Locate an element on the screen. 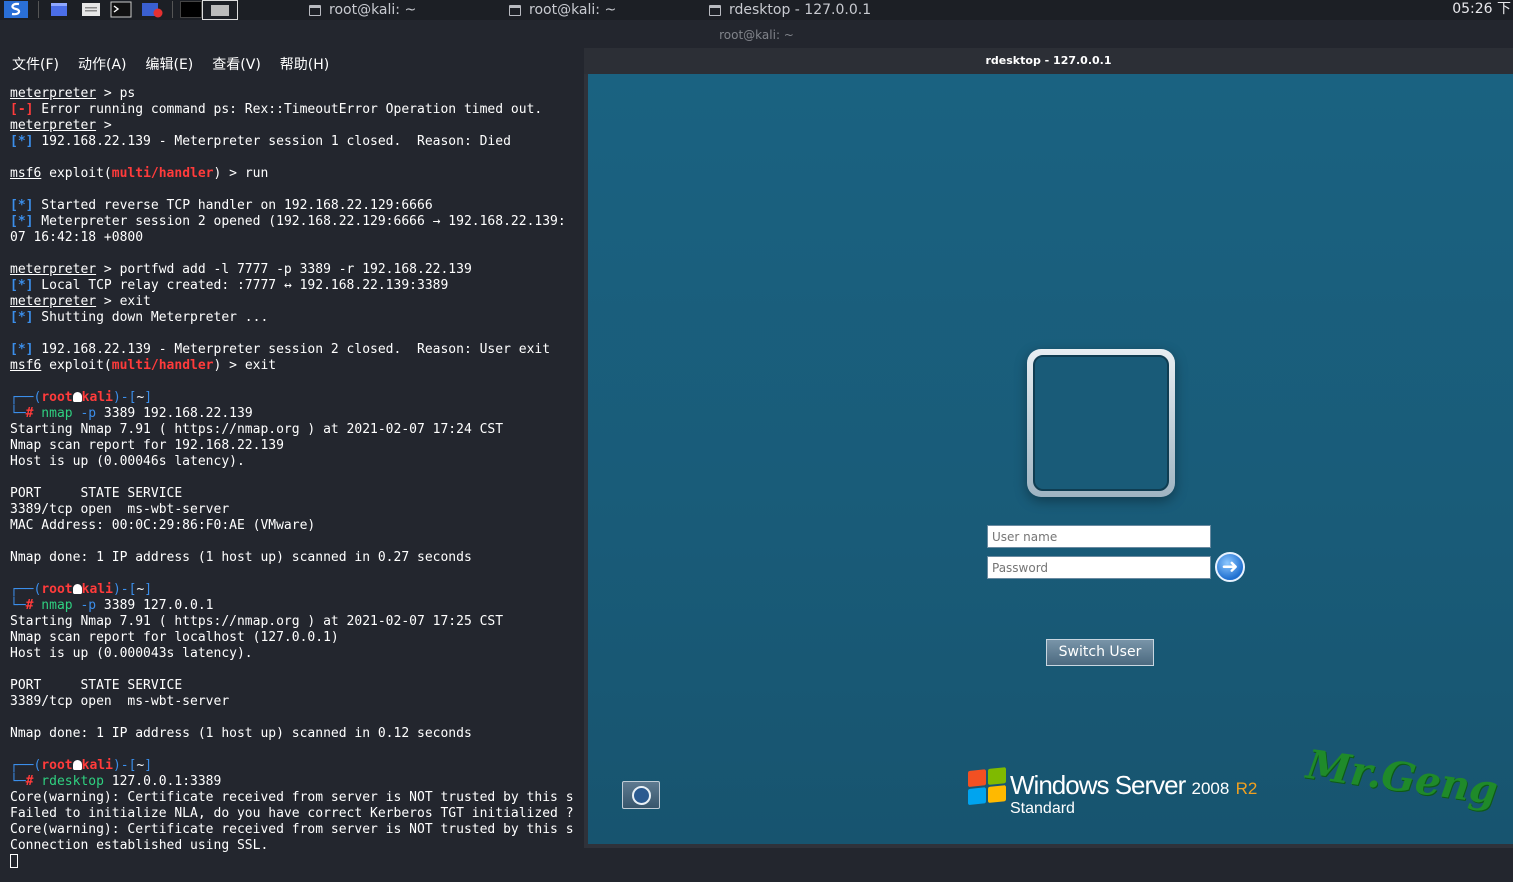 The image size is (1513, 882). terminal-line: meterpreter > is located at coordinates (292, 126).